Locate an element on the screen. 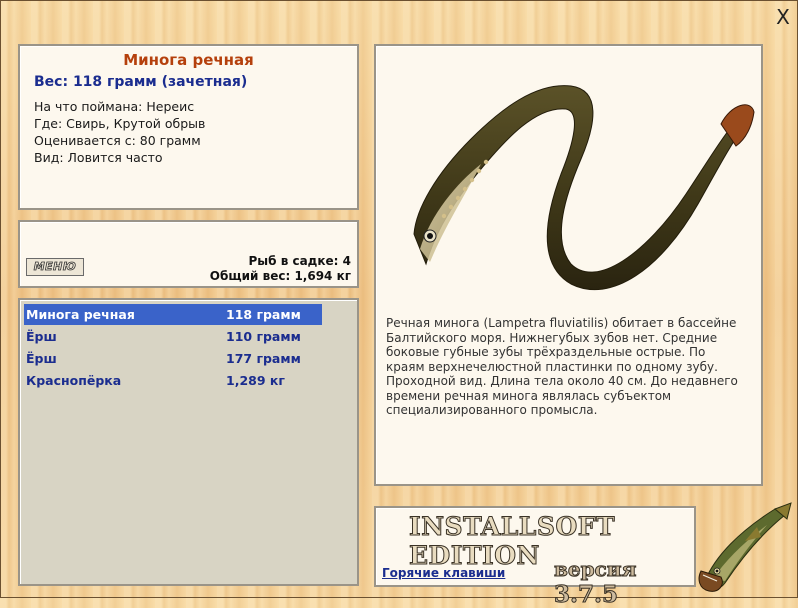 The image size is (798, 608). catch-row: Ёрш 177 грамм is located at coordinates (173, 358).